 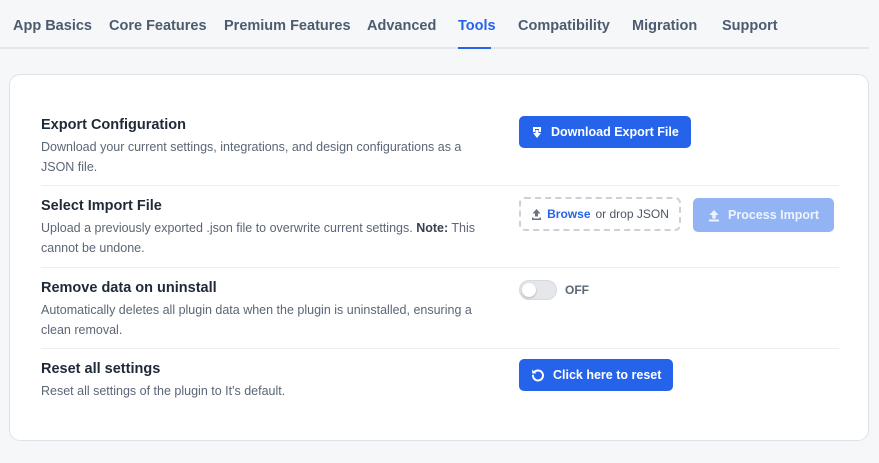 What do you see at coordinates (432, 228) in the screenshot?
I see `import-note-label: Note:` at bounding box center [432, 228].